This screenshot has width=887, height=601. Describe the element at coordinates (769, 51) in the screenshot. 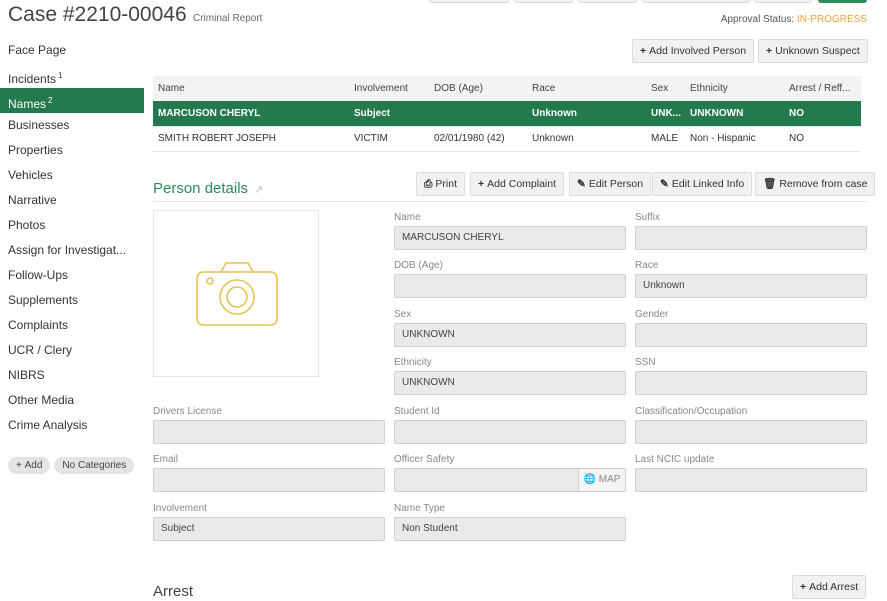

I see `plus-icon: +` at that location.